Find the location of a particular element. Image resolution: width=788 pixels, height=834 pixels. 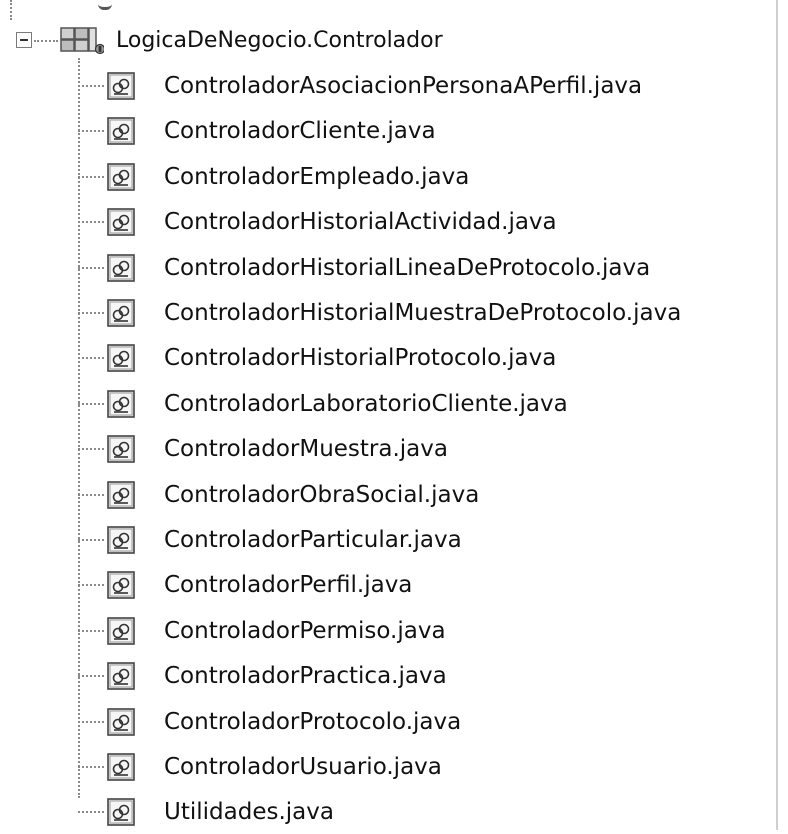

tree-file-item: ControladorLaboratorioCliente.java is located at coordinates (418, 404).